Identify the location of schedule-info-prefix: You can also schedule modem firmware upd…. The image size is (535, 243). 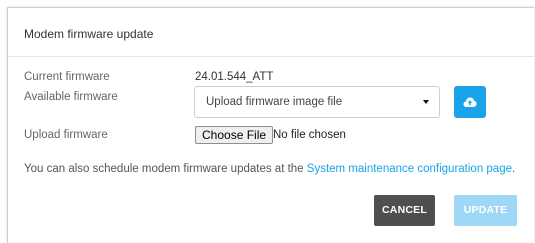
(165, 169).